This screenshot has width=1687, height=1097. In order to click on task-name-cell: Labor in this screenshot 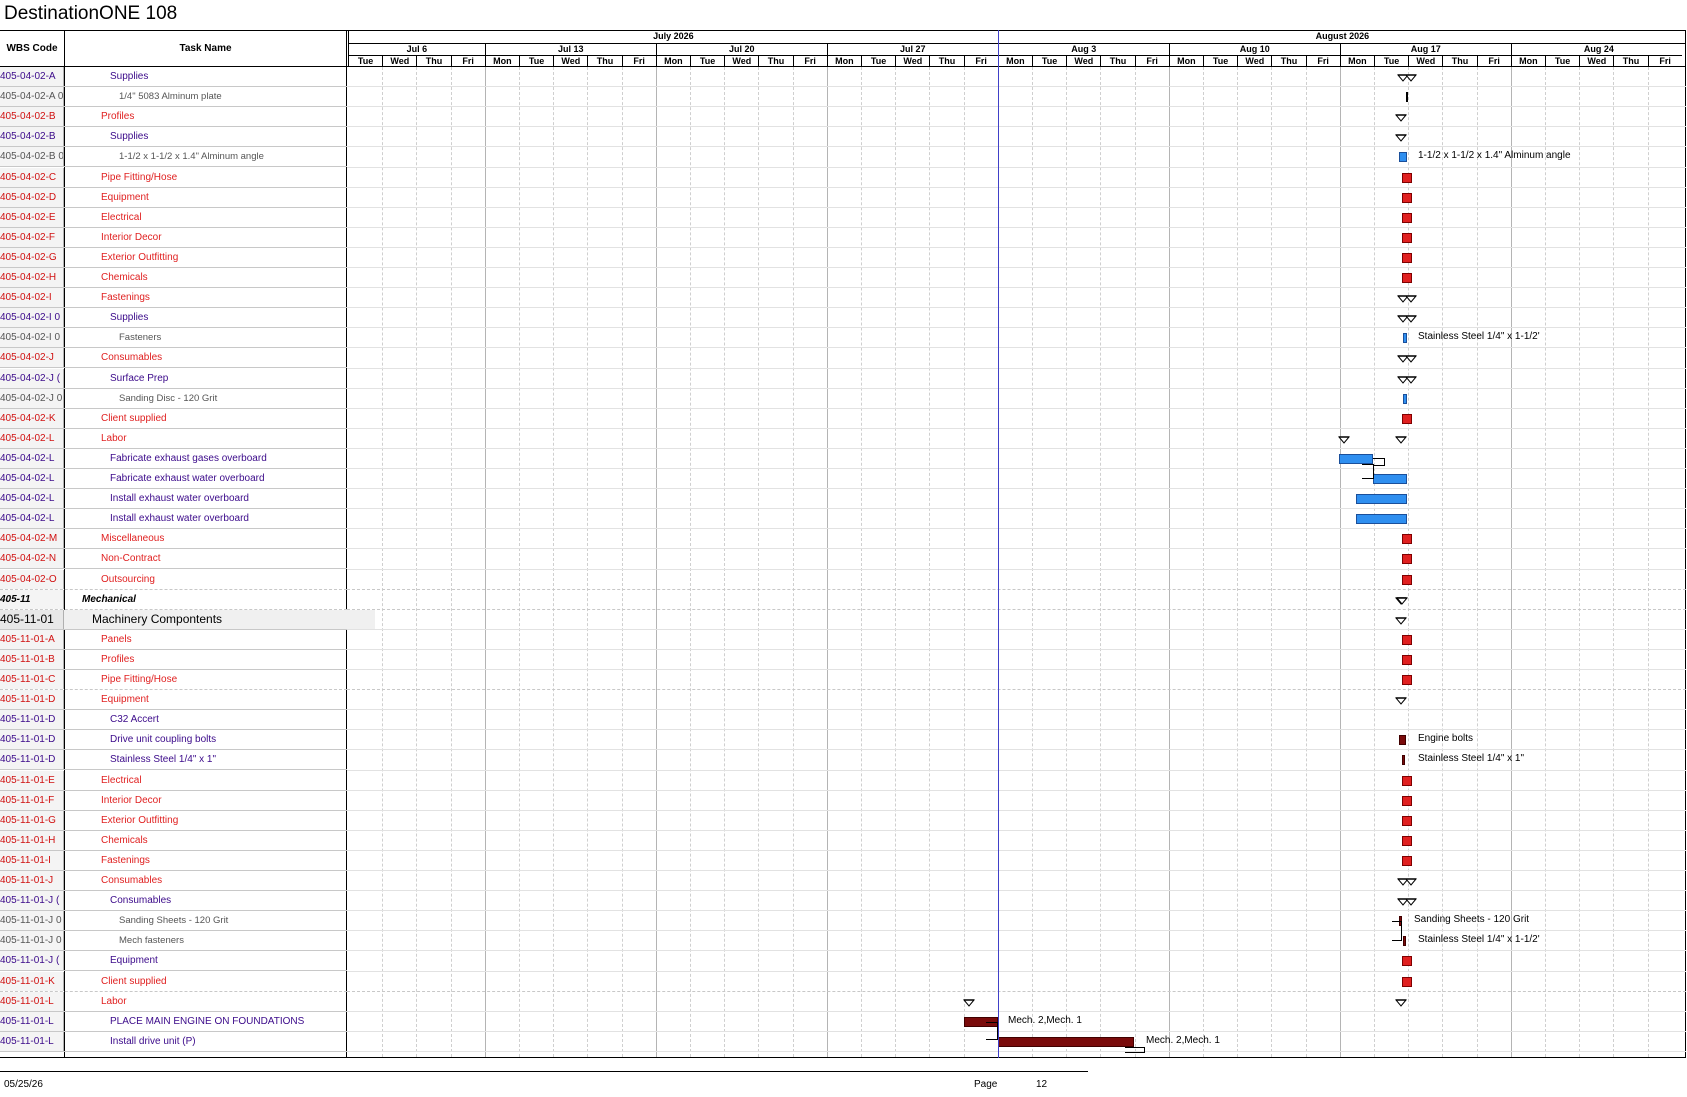, I will do `click(224, 1001)`.